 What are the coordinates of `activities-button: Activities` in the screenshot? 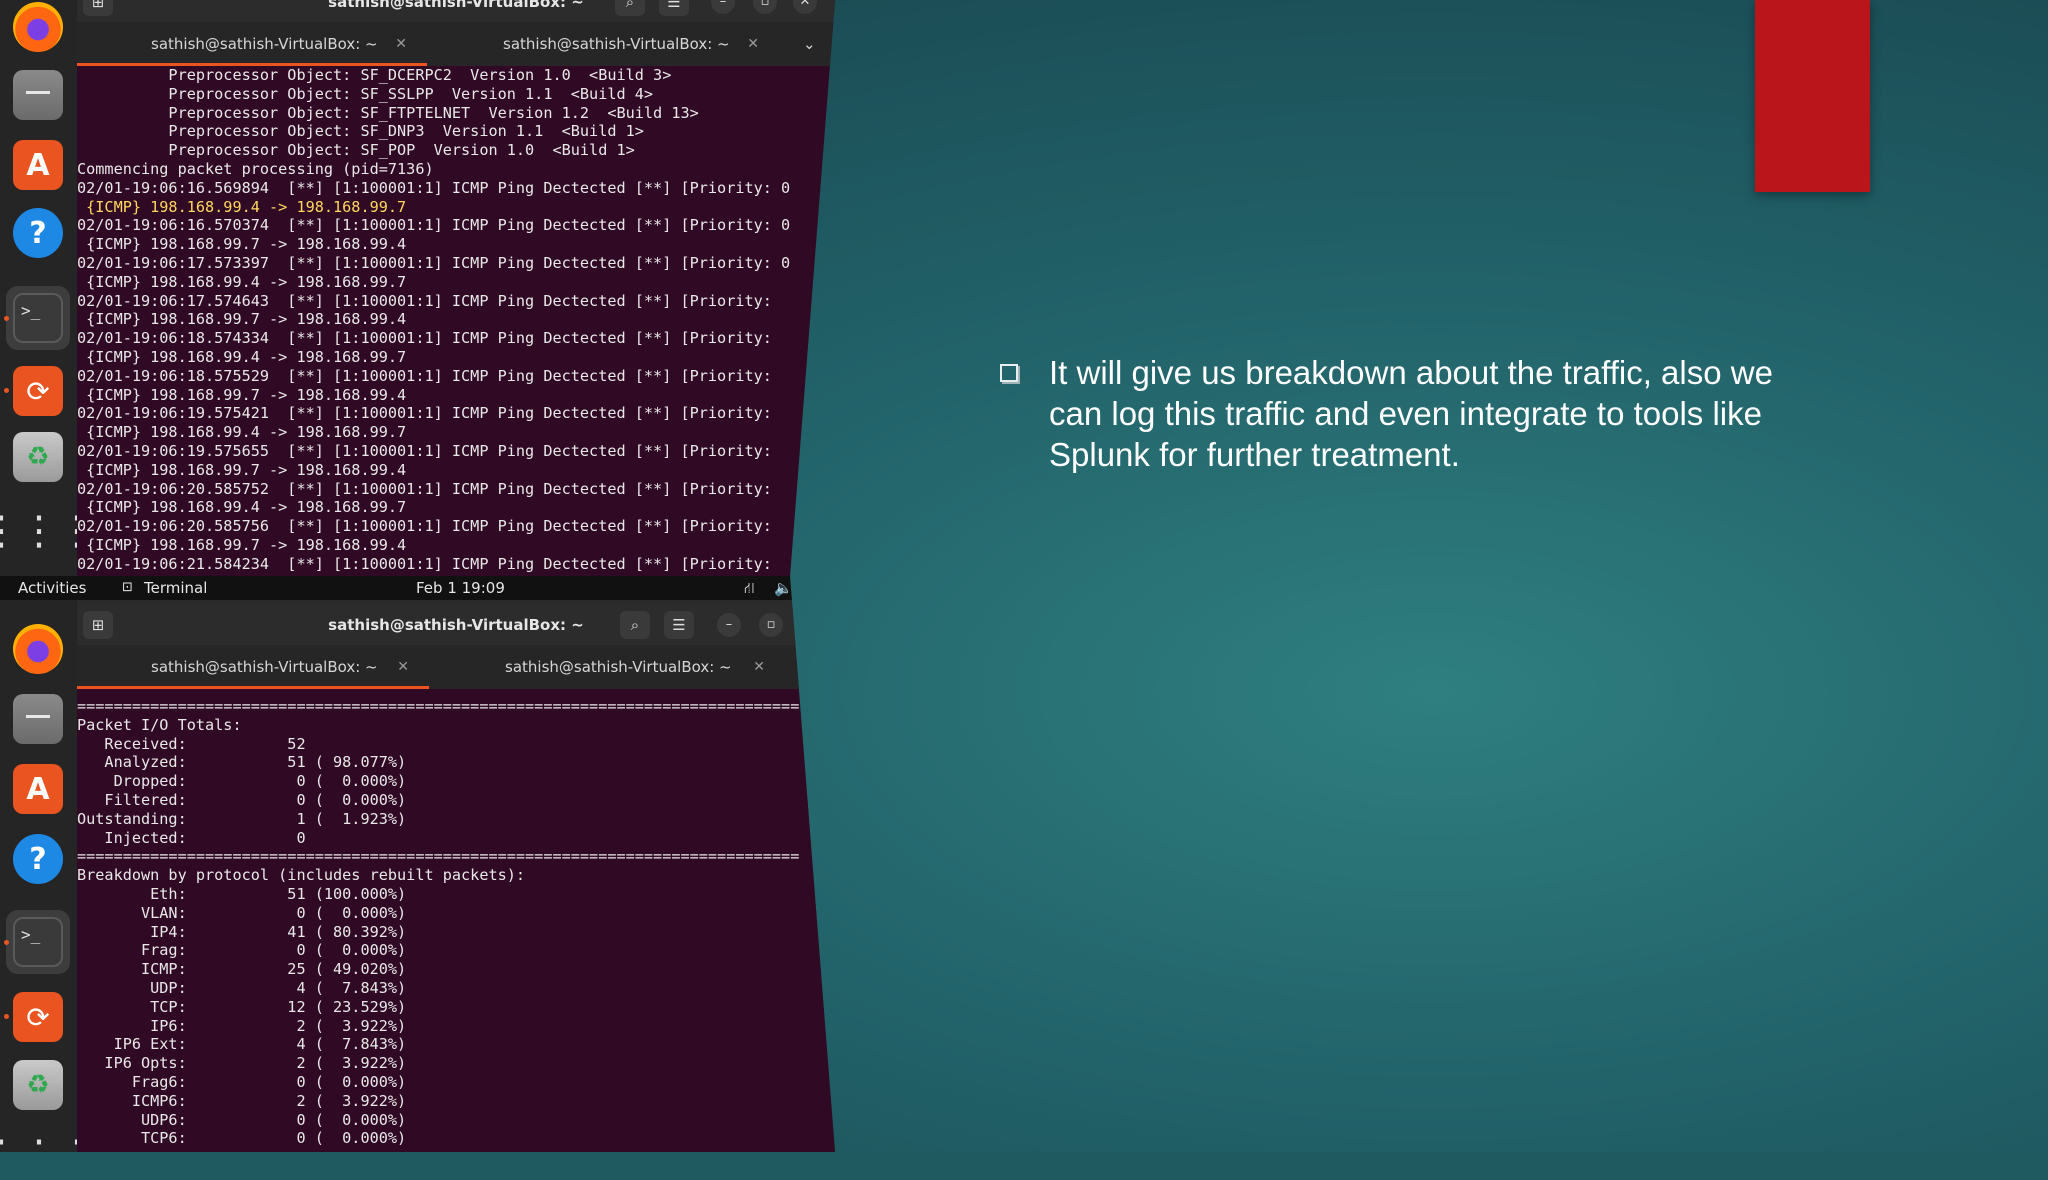 It's located at (52, 588).